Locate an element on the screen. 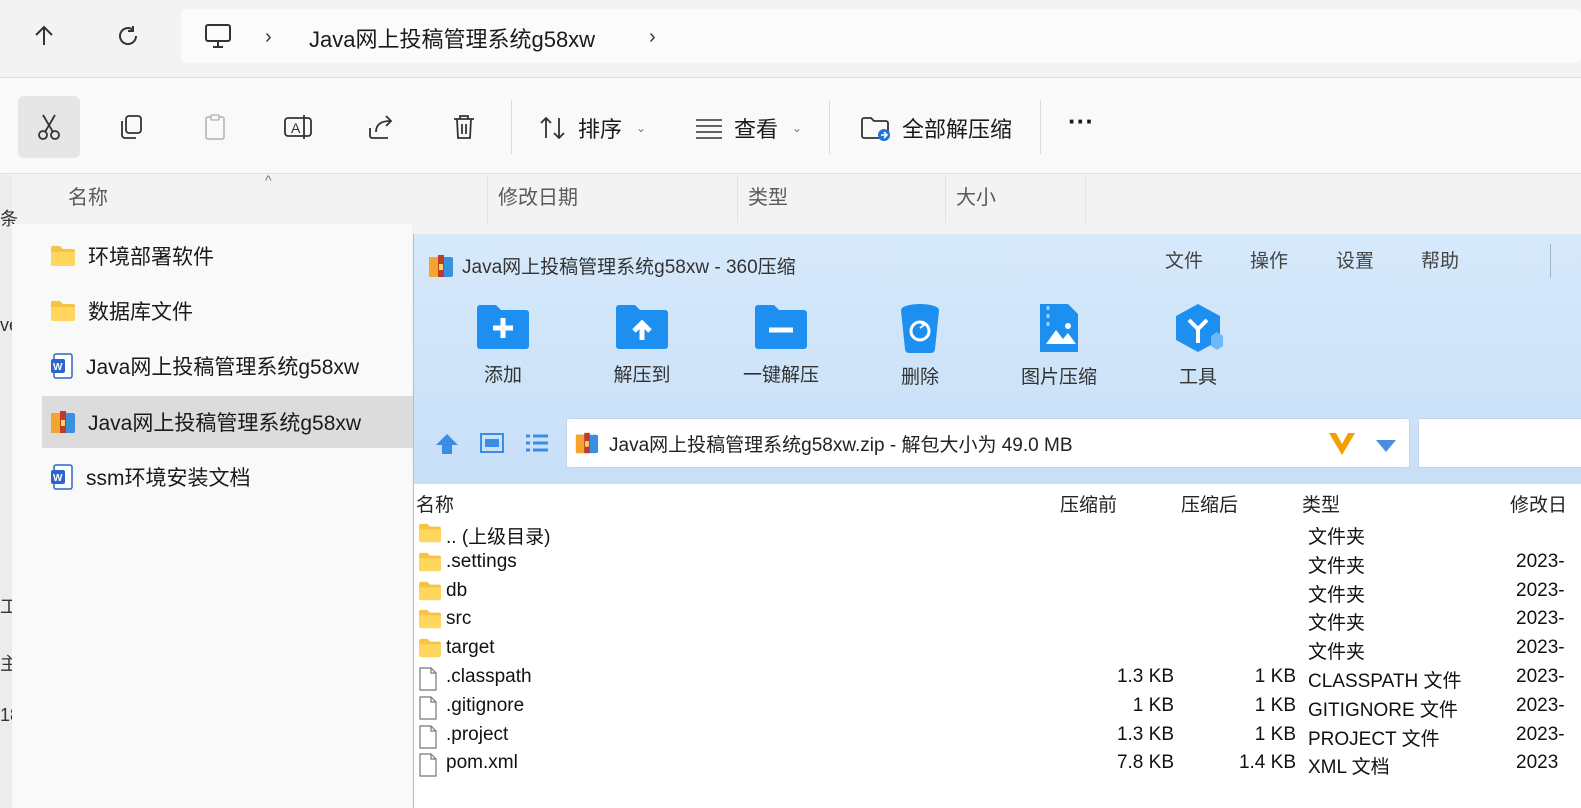 This screenshot has width=1581, height=808. command-bar: A 排序 ⌄ 查看 ⌄ 全部解压缩 ··· is located at coordinates (790, 126).